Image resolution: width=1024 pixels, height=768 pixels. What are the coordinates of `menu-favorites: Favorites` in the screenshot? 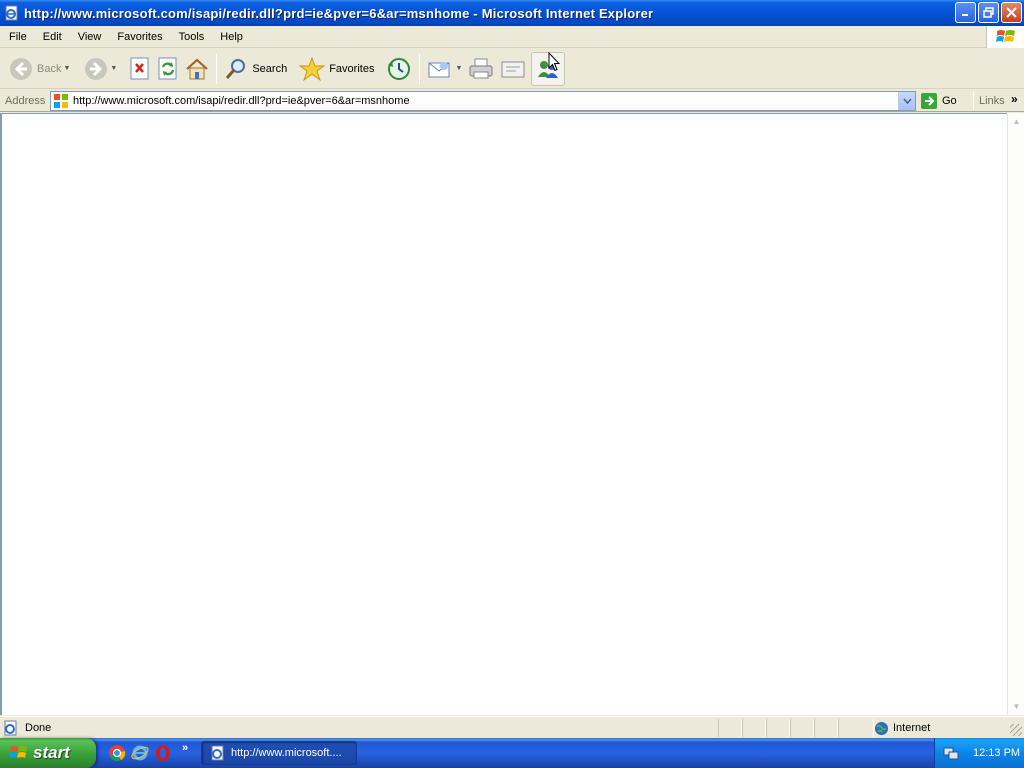 It's located at (139, 37).